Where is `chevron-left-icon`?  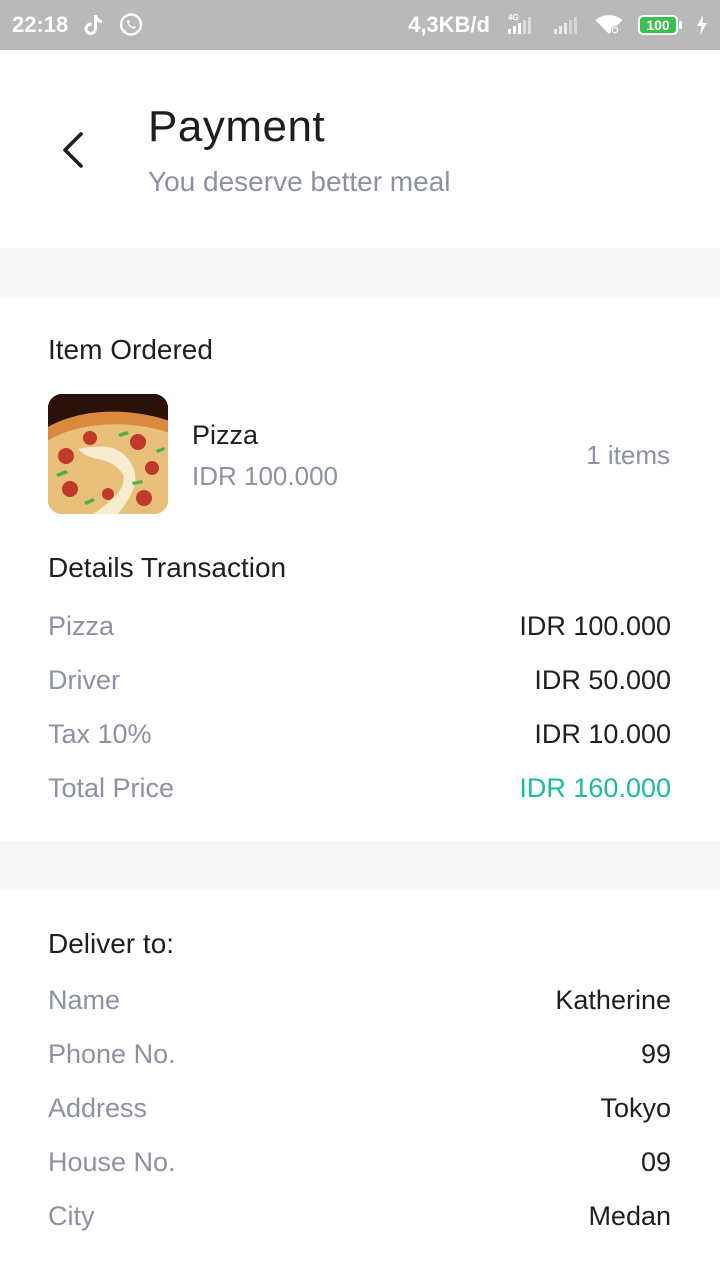 chevron-left-icon is located at coordinates (73, 150).